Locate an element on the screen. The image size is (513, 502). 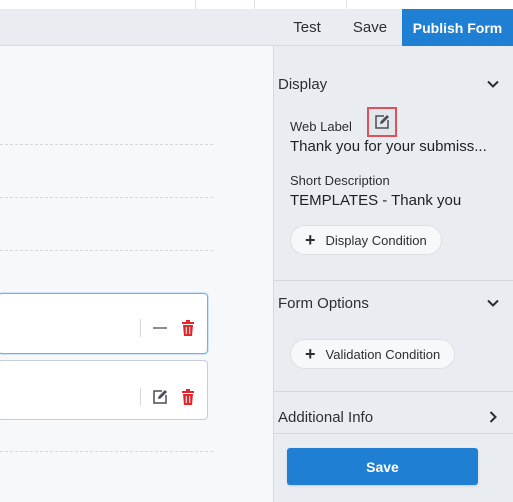
display-condition-button: + Display Condition is located at coordinates (366, 240).